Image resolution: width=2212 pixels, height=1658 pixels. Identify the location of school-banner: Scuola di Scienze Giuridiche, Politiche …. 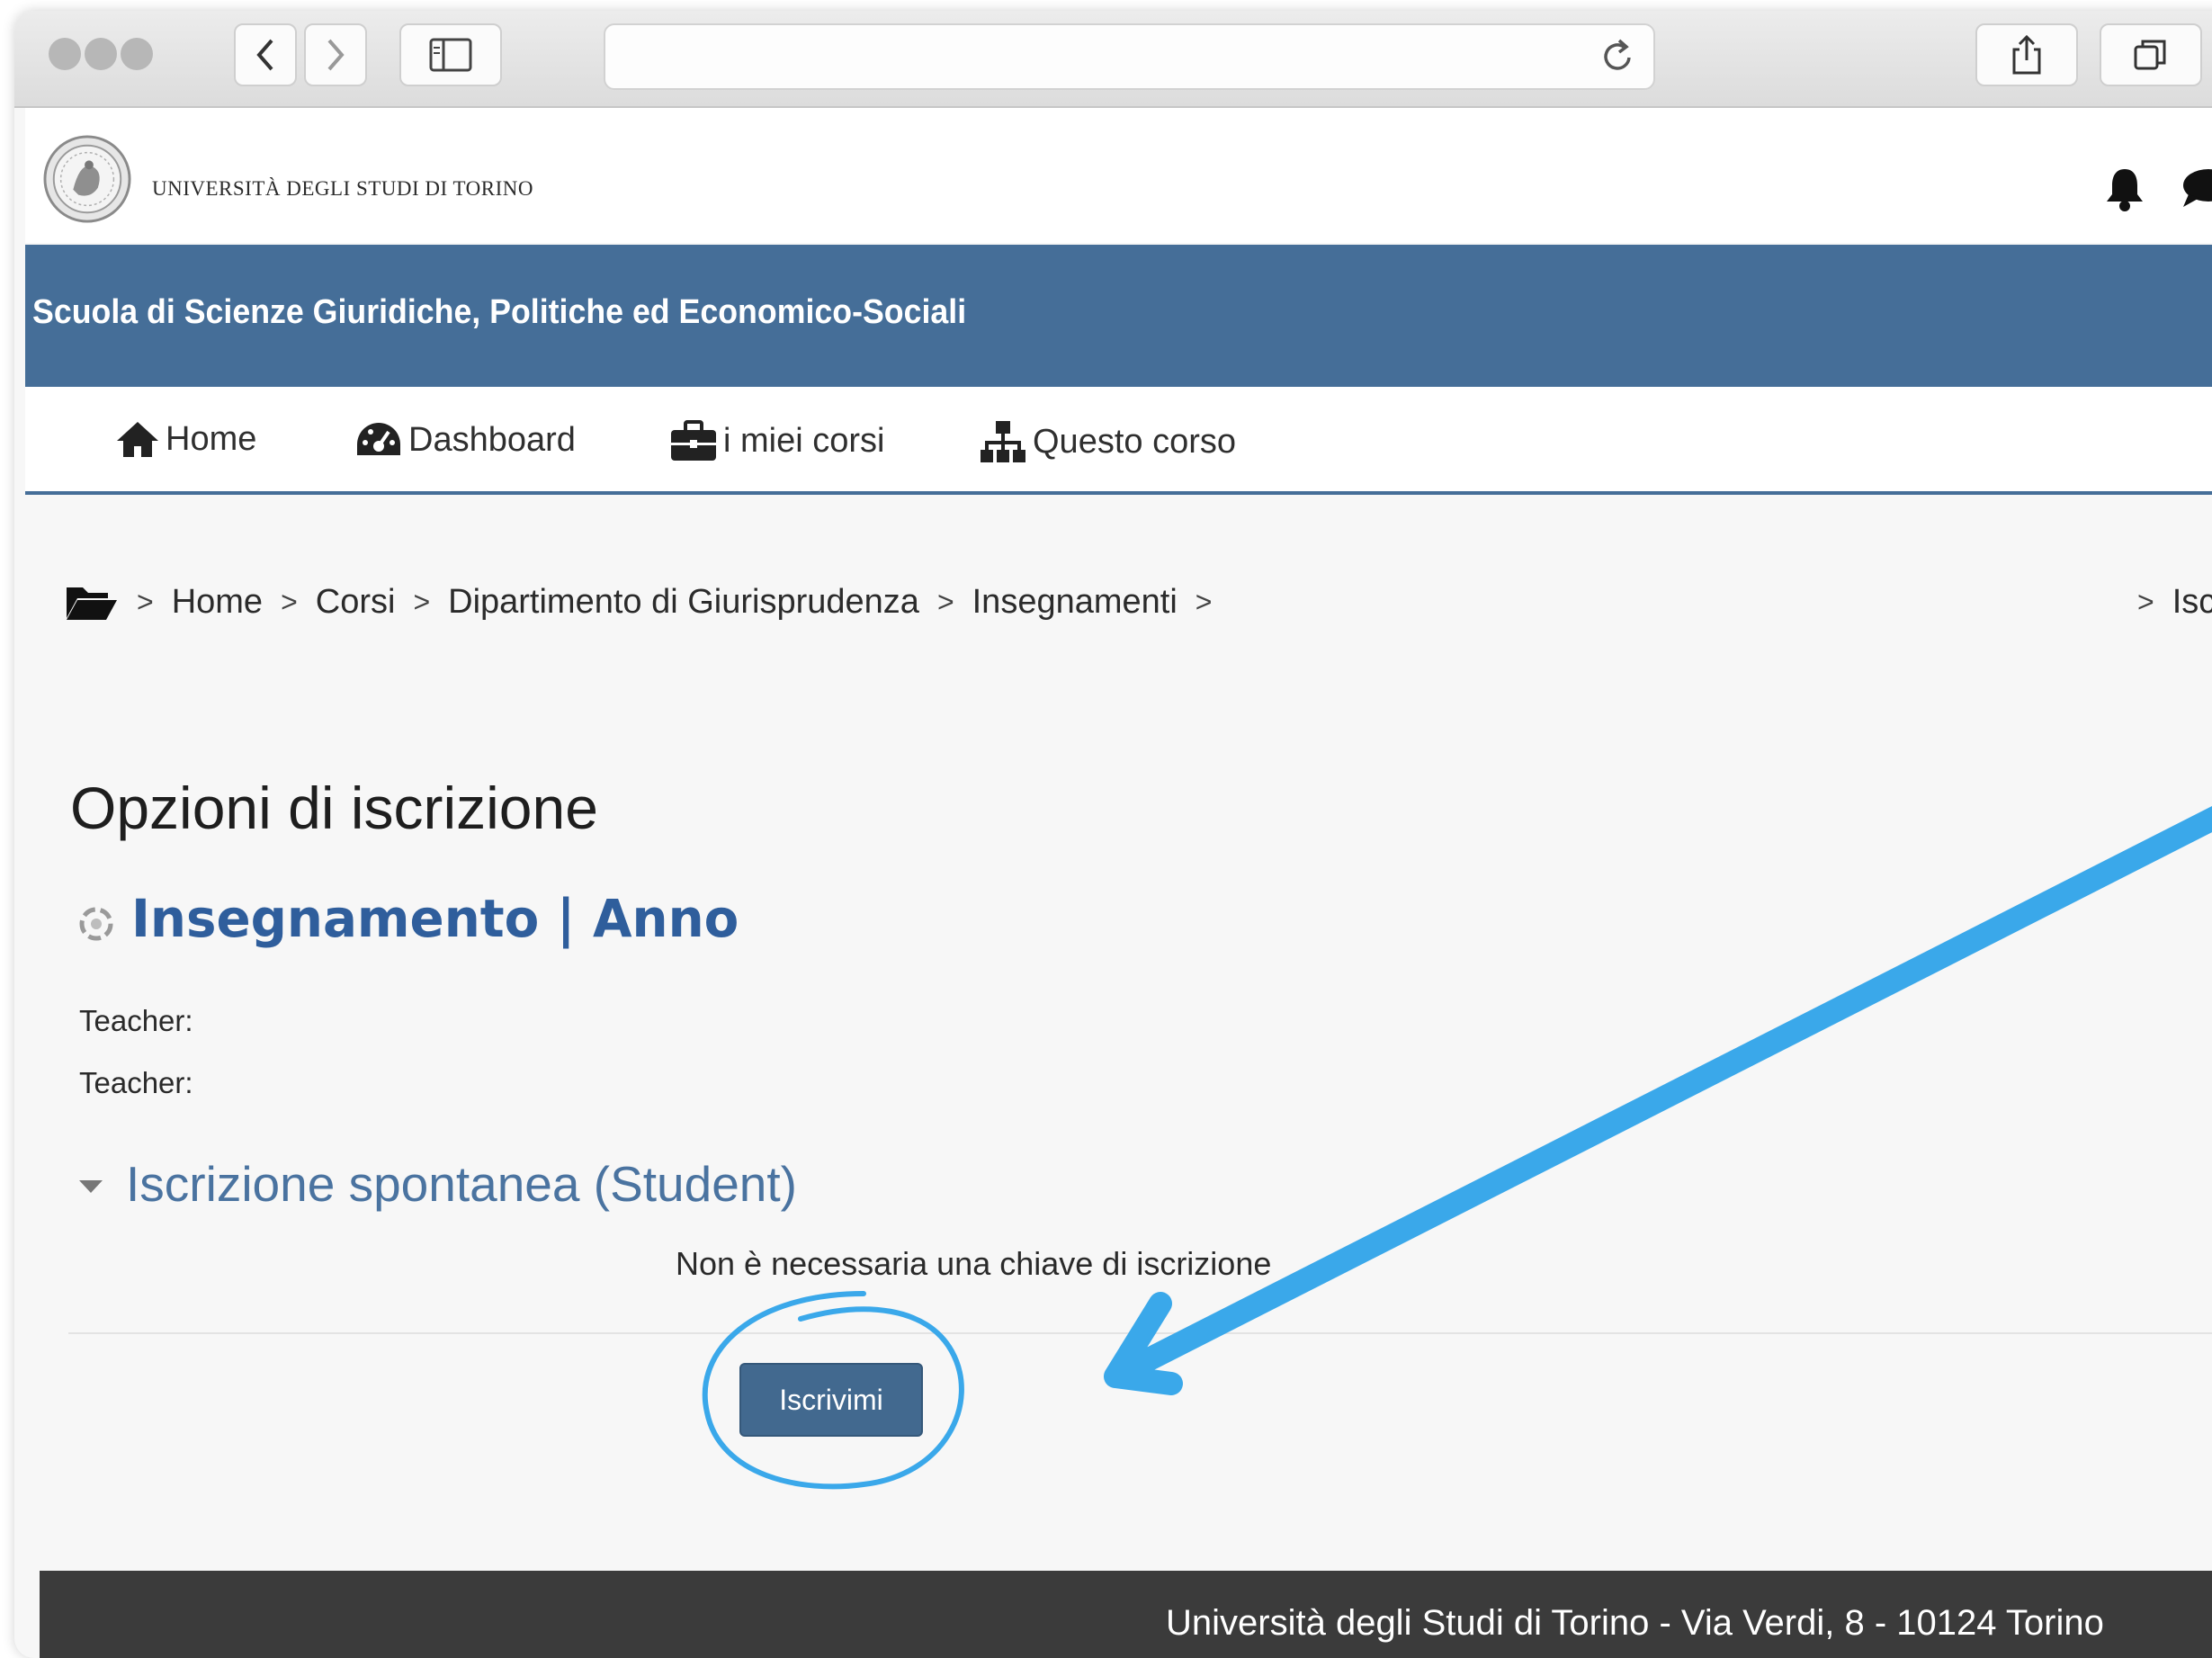
(1118, 316).